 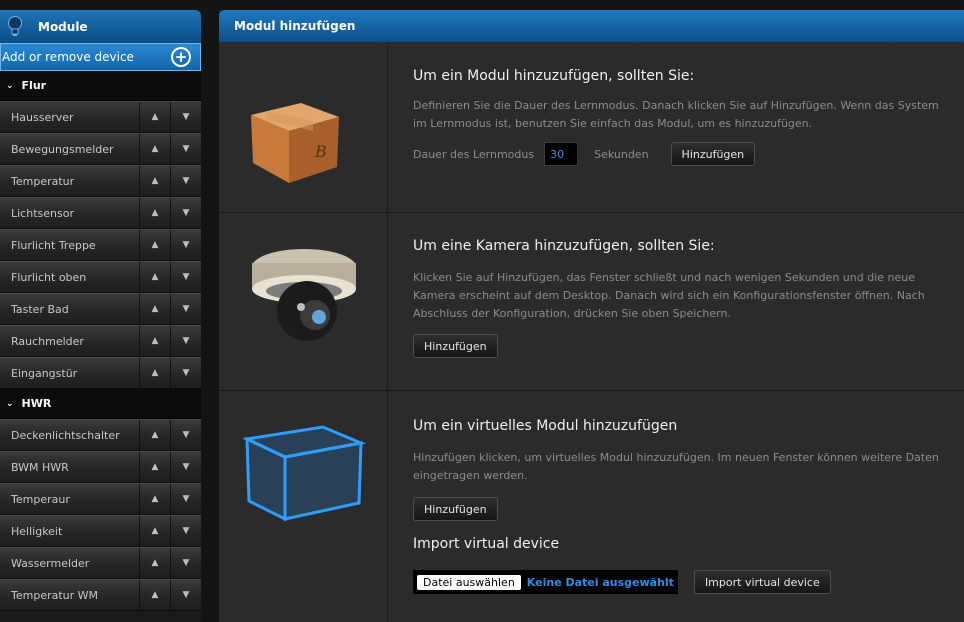 What do you see at coordinates (63, 26) in the screenshot?
I see `sidebar-title: Module` at bounding box center [63, 26].